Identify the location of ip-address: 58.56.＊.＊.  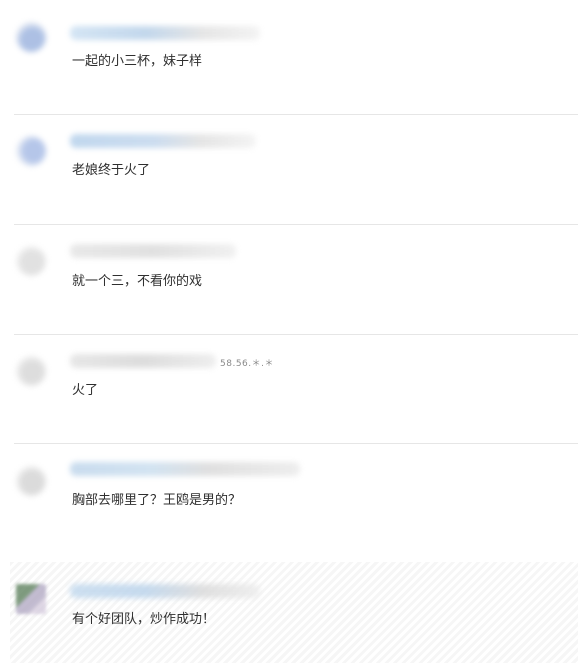
(247, 364).